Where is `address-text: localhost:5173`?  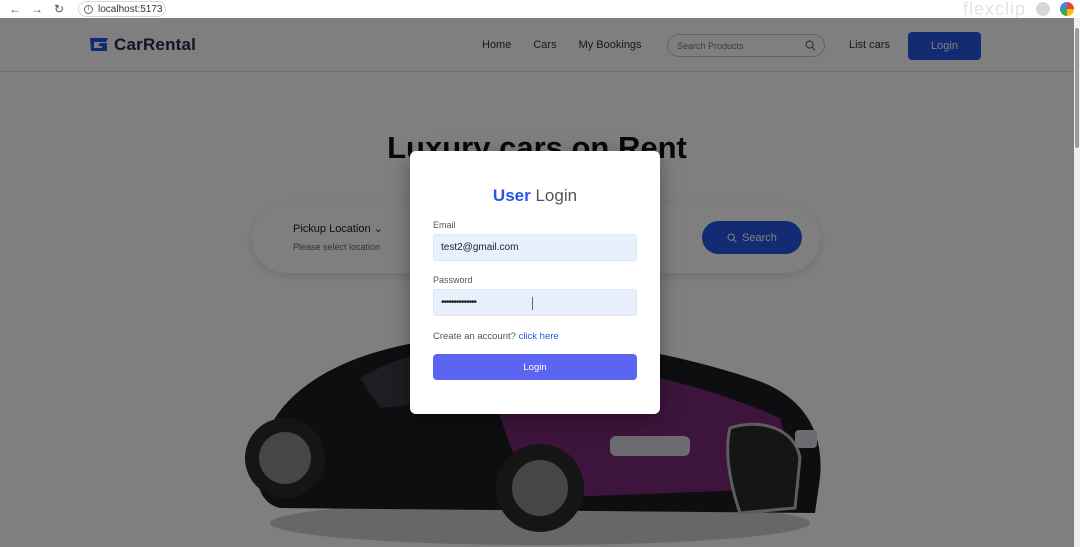
address-text: localhost:5173 is located at coordinates (130, 9).